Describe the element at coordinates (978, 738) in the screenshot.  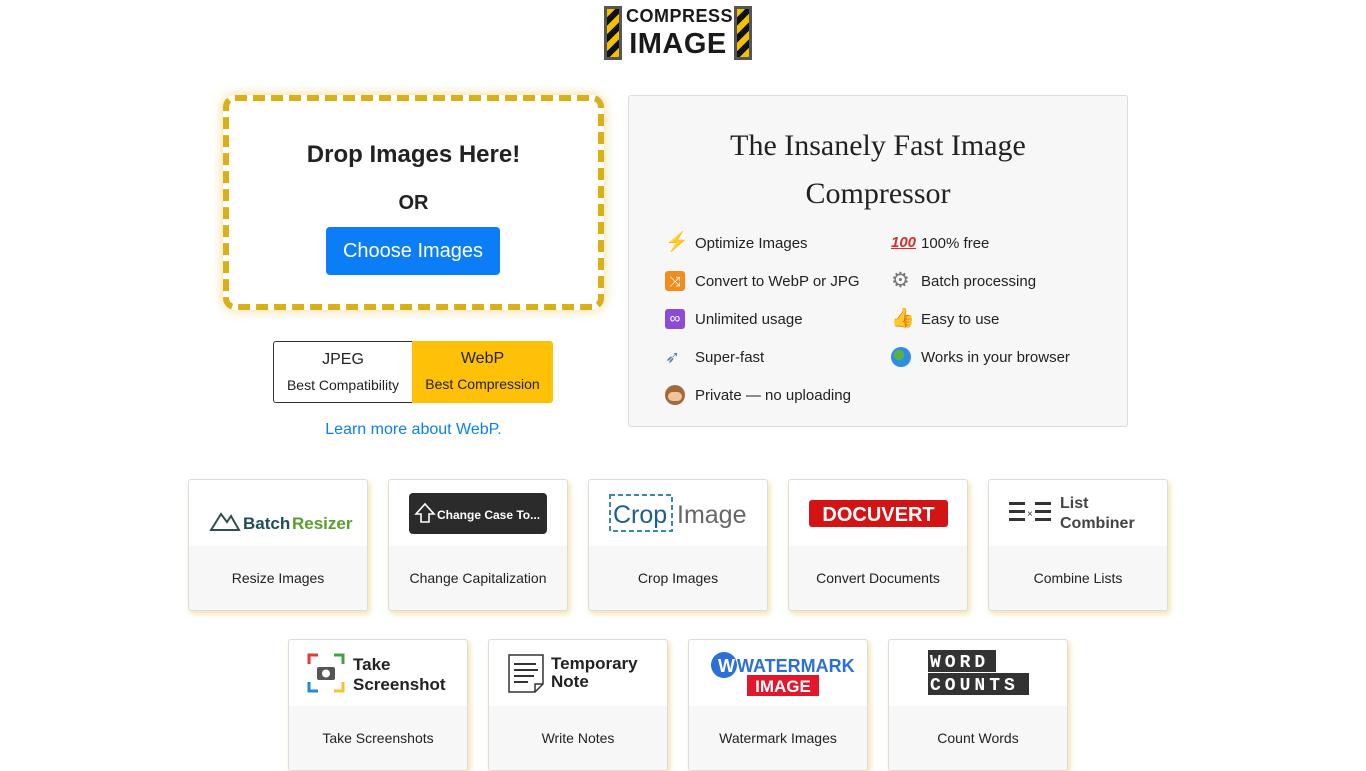
I see `tool-card-label: Count Words` at that location.